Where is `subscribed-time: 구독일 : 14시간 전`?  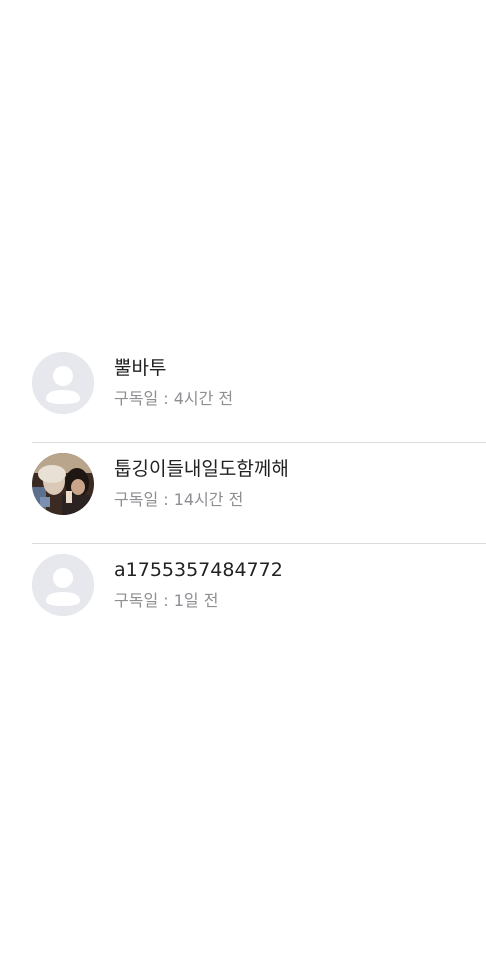
subscribed-time: 구독일 : 14시간 전 is located at coordinates (179, 499).